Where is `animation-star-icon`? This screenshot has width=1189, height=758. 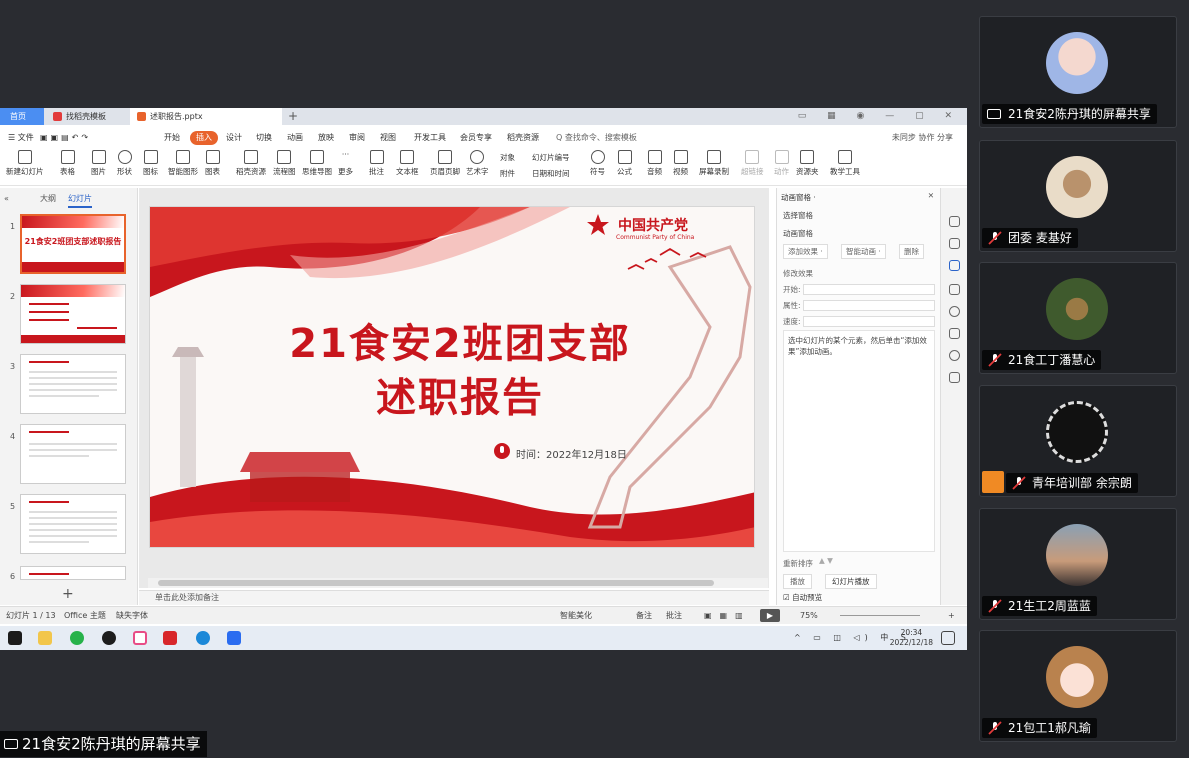
animation-star-icon is located at coordinates (954, 265).